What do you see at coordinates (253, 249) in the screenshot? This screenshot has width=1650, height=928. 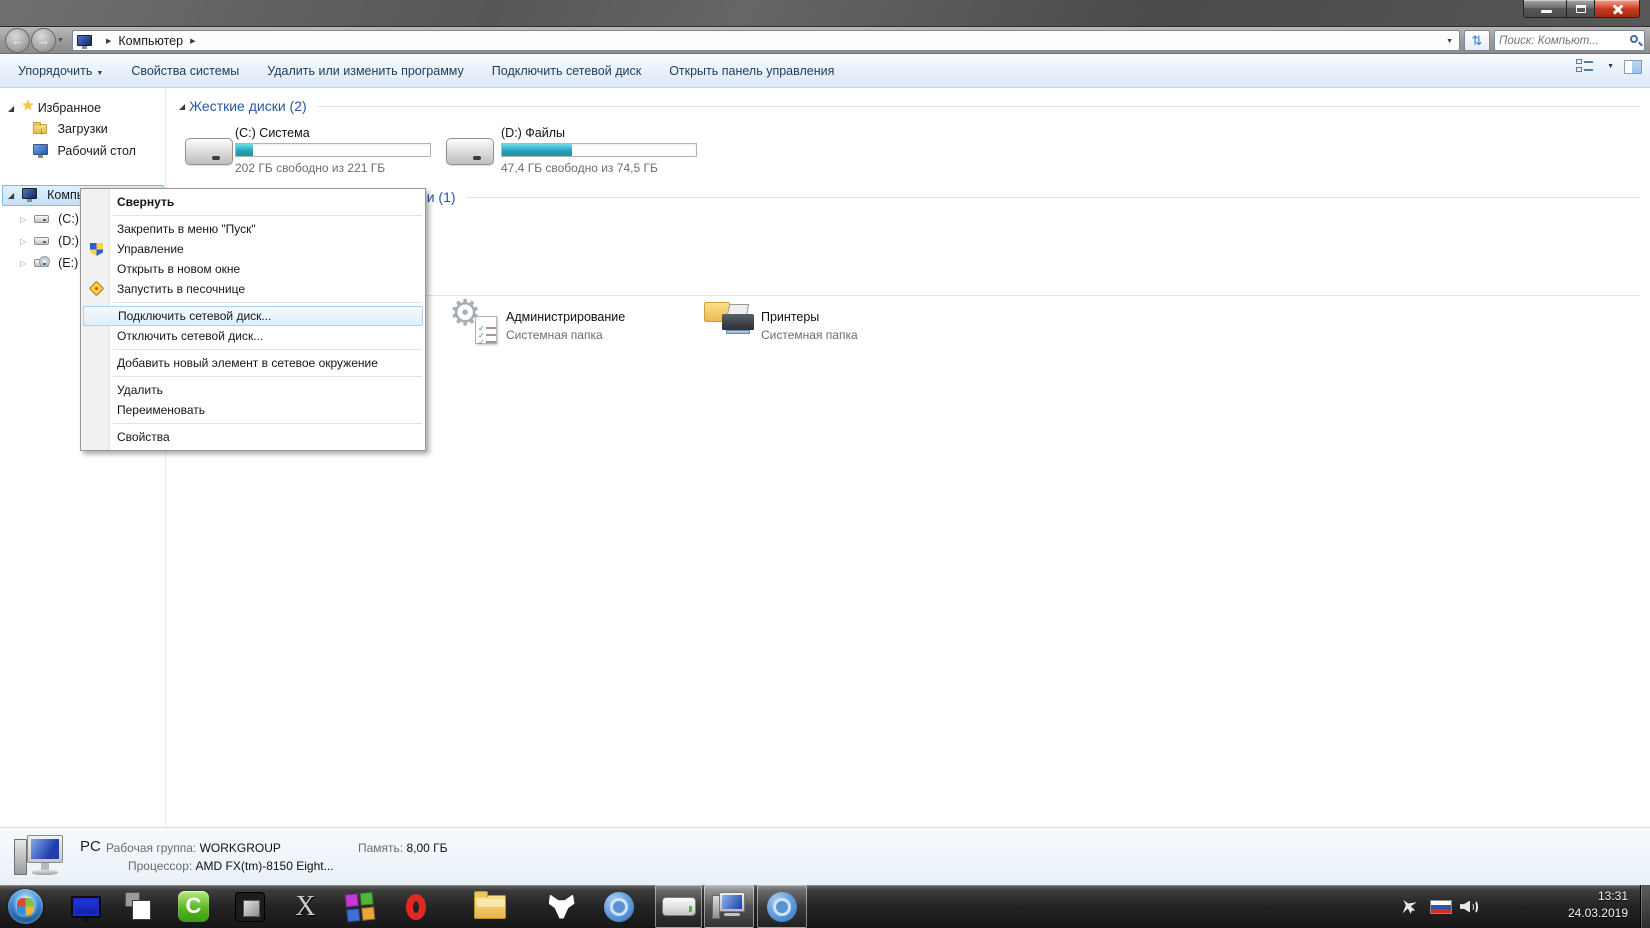 I see `menu-item-manage: Управление` at bounding box center [253, 249].